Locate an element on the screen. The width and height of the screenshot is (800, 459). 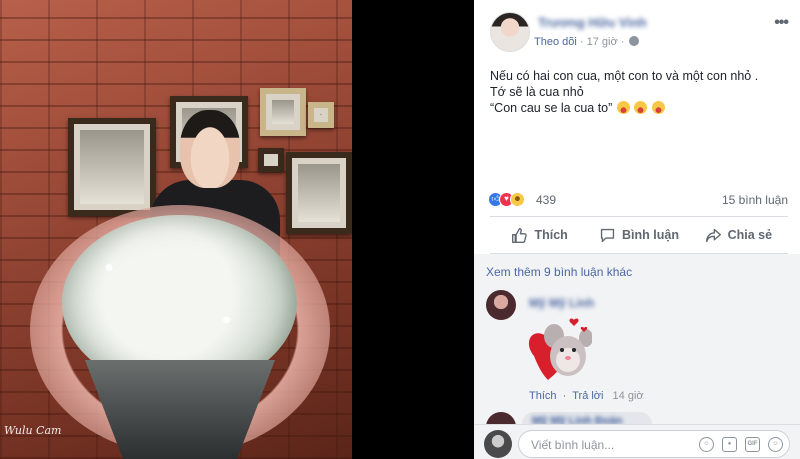
author-name: Trương Hữu Vinh is located at coordinates (592, 22).